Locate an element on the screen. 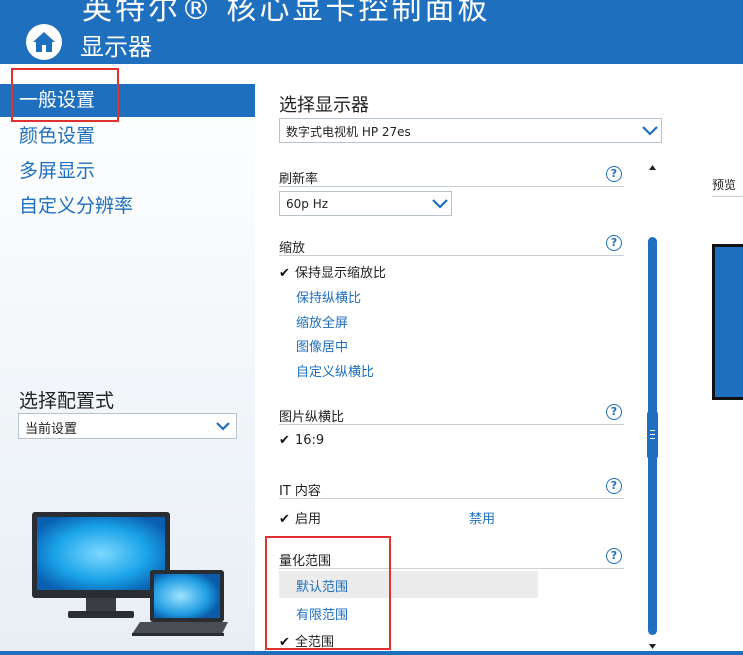 This screenshot has height=655, width=743. it-content-header: IT 内容 ? is located at coordinates (451, 488).